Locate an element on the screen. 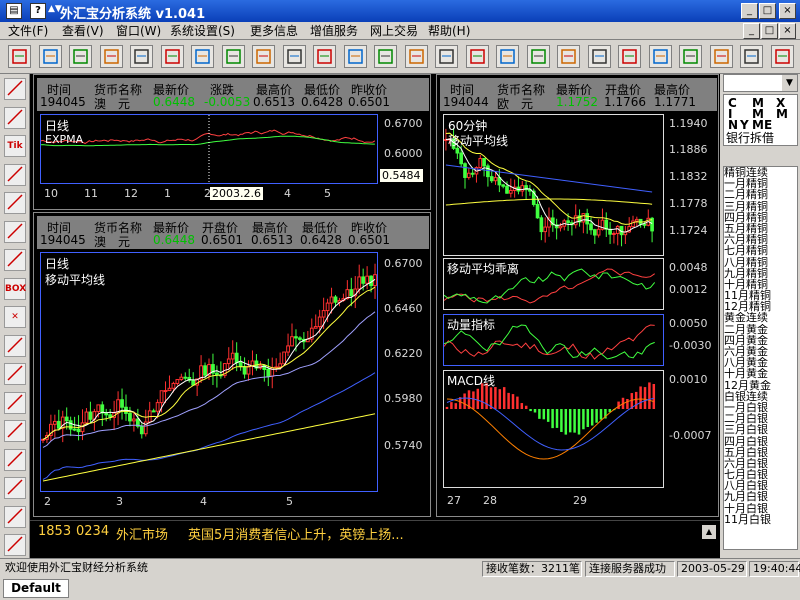  table-icon is located at coordinates (446, 56).